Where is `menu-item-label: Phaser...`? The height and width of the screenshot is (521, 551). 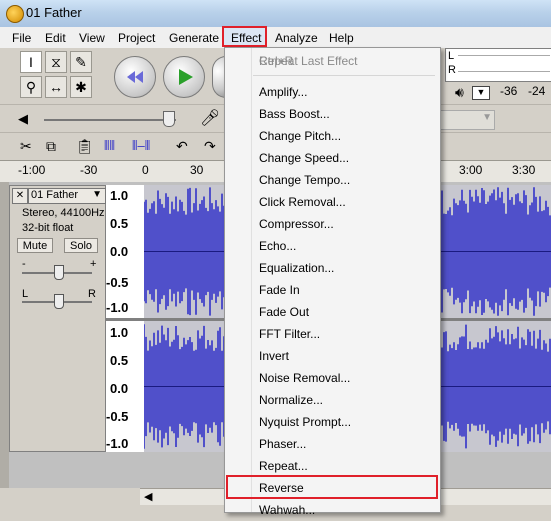 menu-item-label: Phaser... is located at coordinates (283, 444).